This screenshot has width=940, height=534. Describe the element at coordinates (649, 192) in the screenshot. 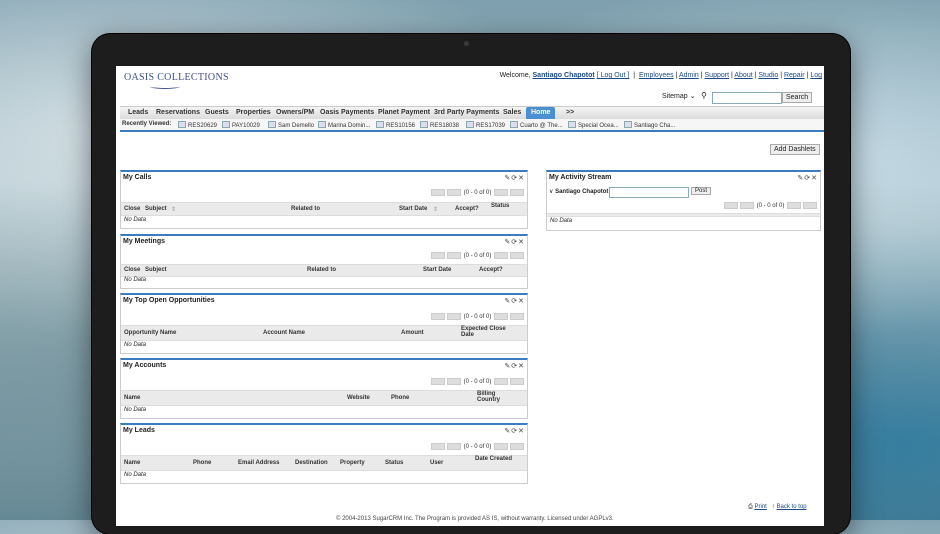

I see `activity-post-input` at that location.